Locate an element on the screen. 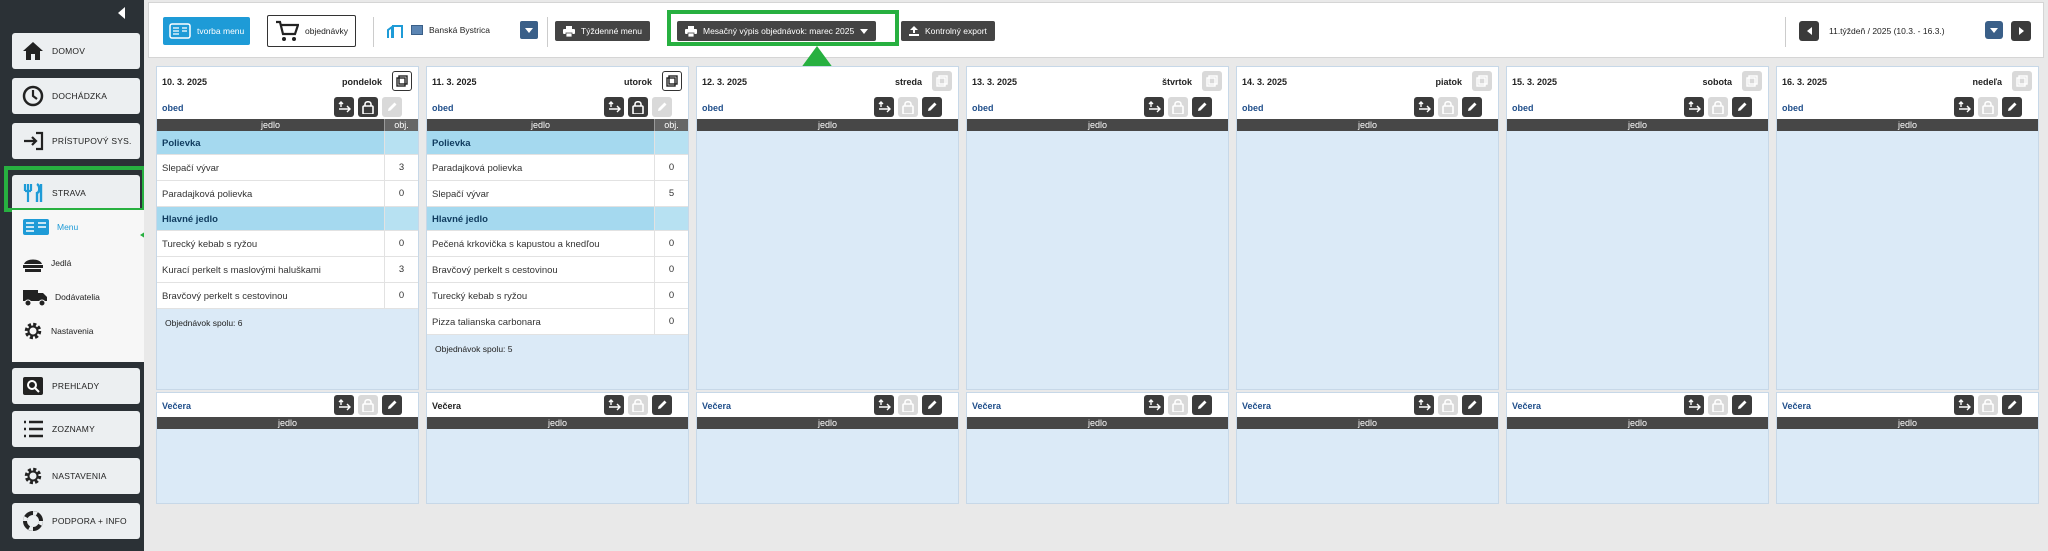  category-row: Hlavné jedlo is located at coordinates (557, 219).